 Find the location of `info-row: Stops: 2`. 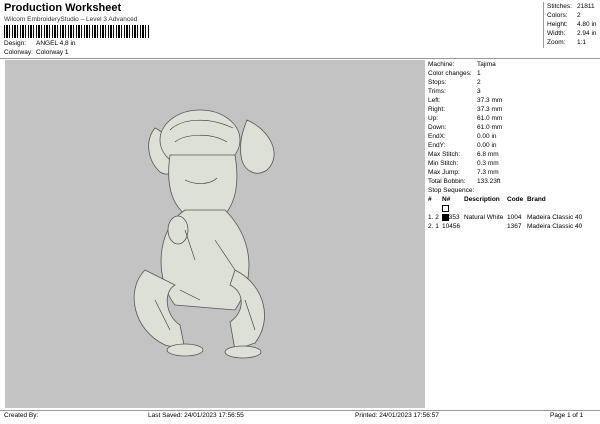

info-row: Stops: 2 is located at coordinates (512, 82).